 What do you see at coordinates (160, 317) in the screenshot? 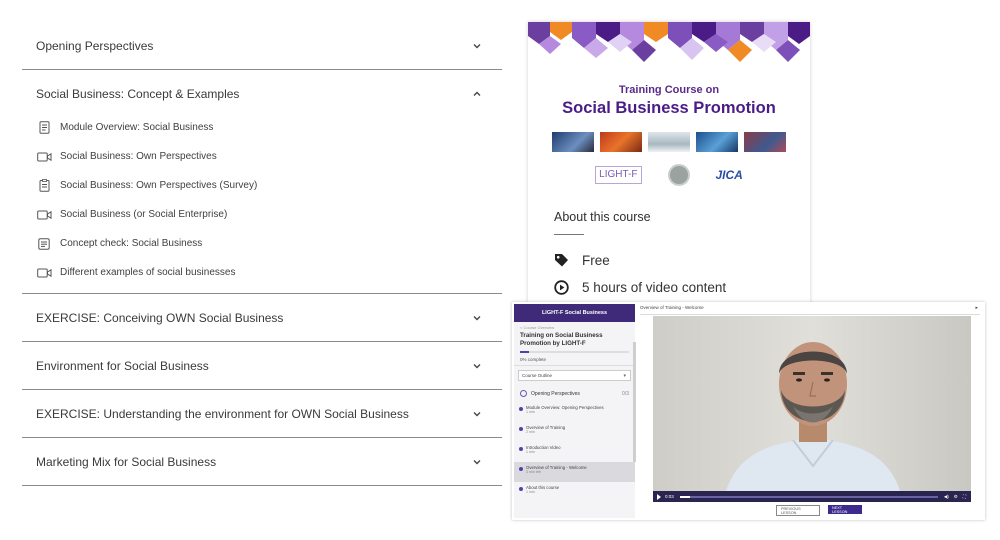
I see `section-title: EXERCISE: Conceiving OWN Social Business` at bounding box center [160, 317].